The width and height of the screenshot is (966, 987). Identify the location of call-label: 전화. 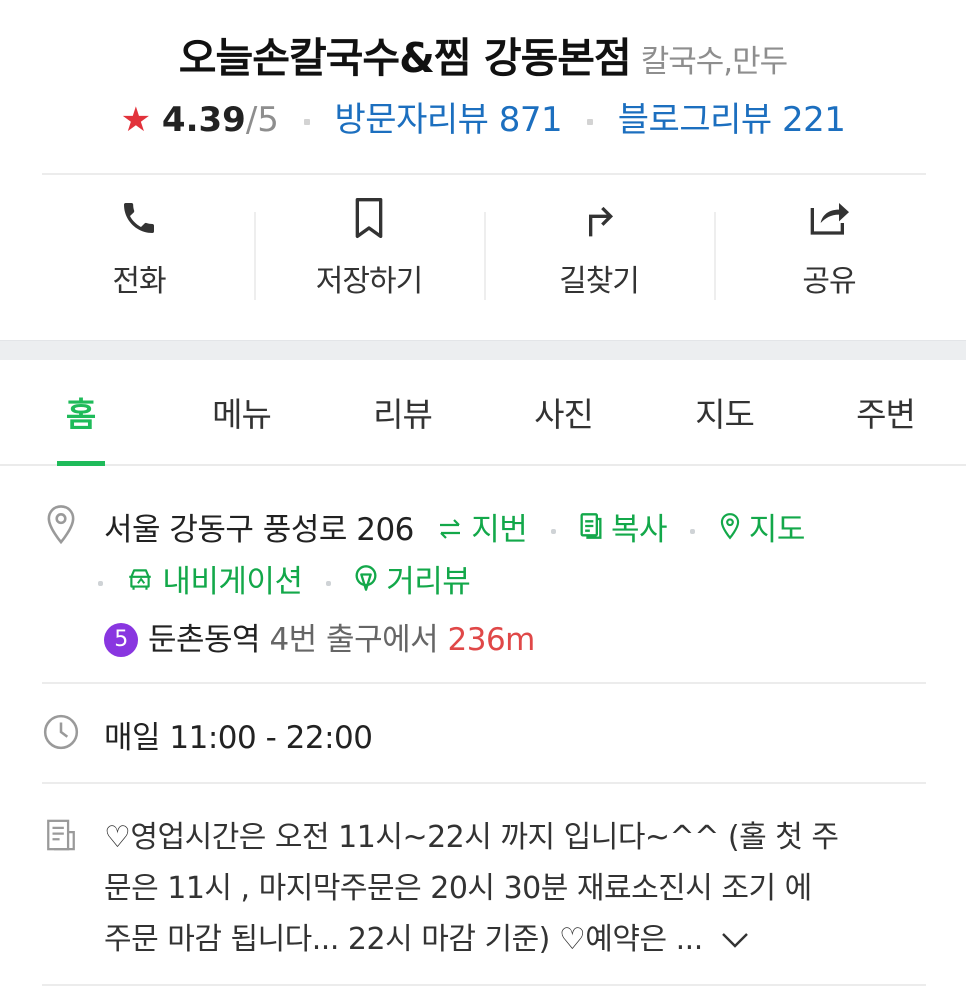
(139, 281).